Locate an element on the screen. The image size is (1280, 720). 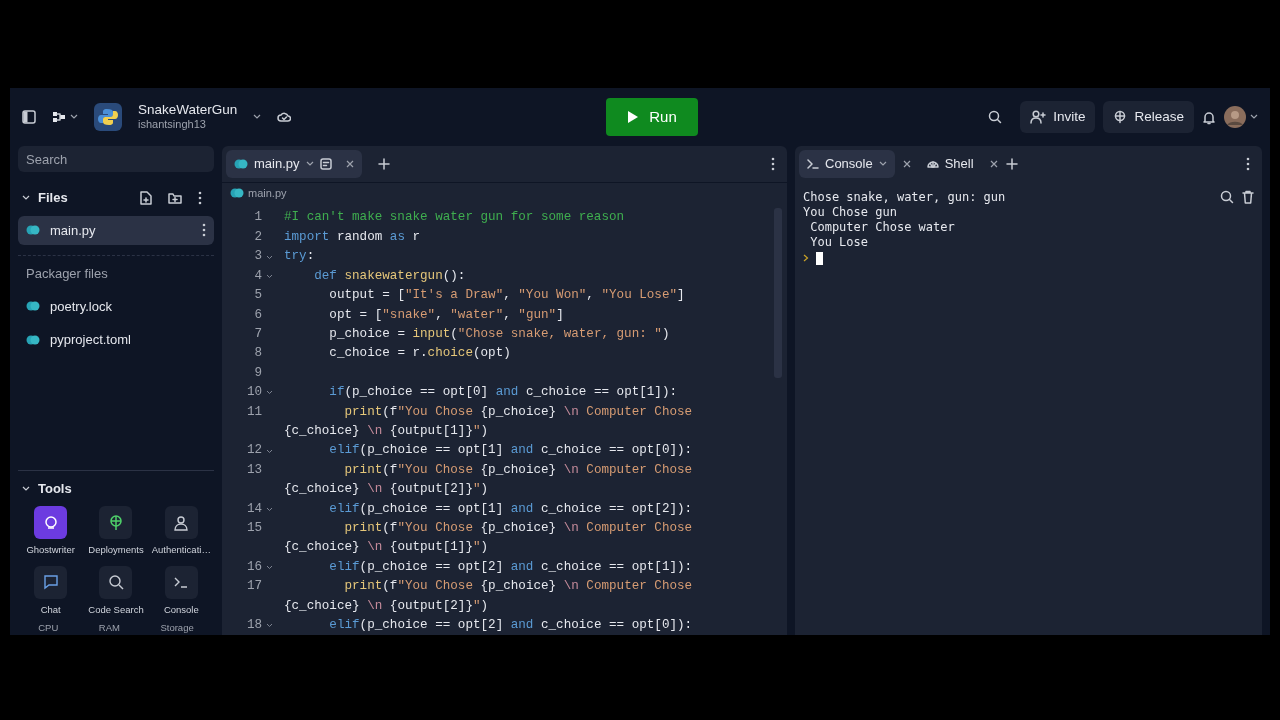
invite-button: Invite is located at coordinates (1058, 117).